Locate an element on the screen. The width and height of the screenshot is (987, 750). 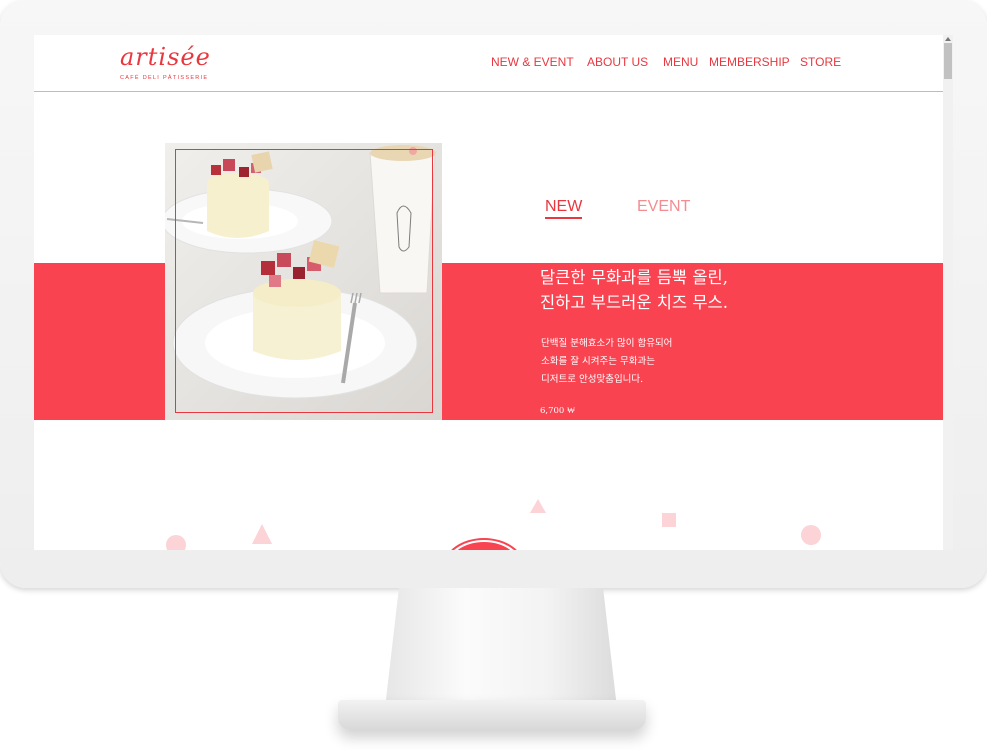
monitor-stand-neck is located at coordinates (501, 648).